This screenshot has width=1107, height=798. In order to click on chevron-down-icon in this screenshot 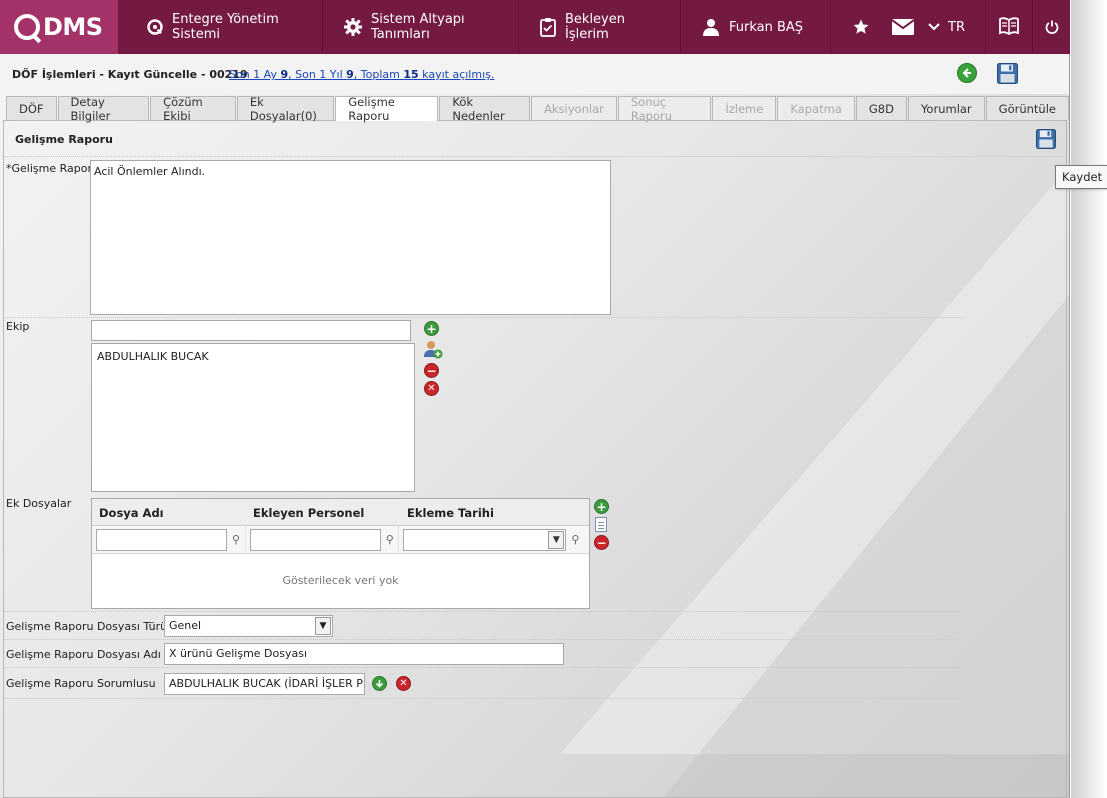, I will do `click(934, 27)`.